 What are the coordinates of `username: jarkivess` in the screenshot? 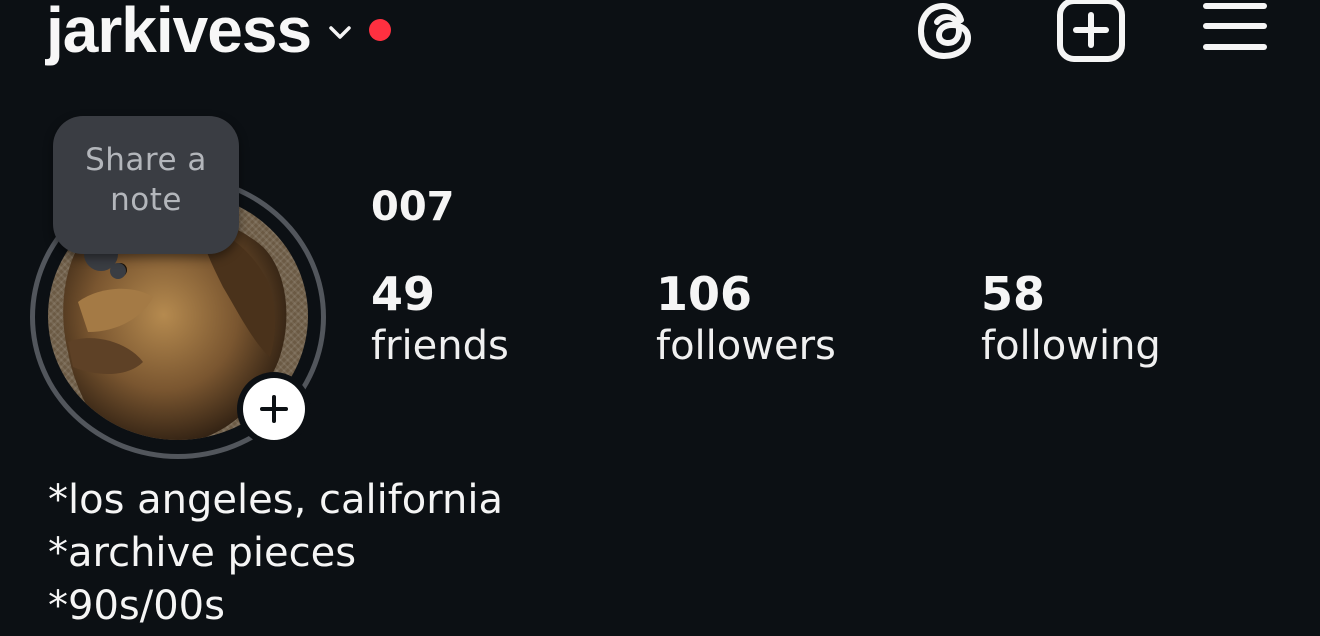 It's located at (179, 33).